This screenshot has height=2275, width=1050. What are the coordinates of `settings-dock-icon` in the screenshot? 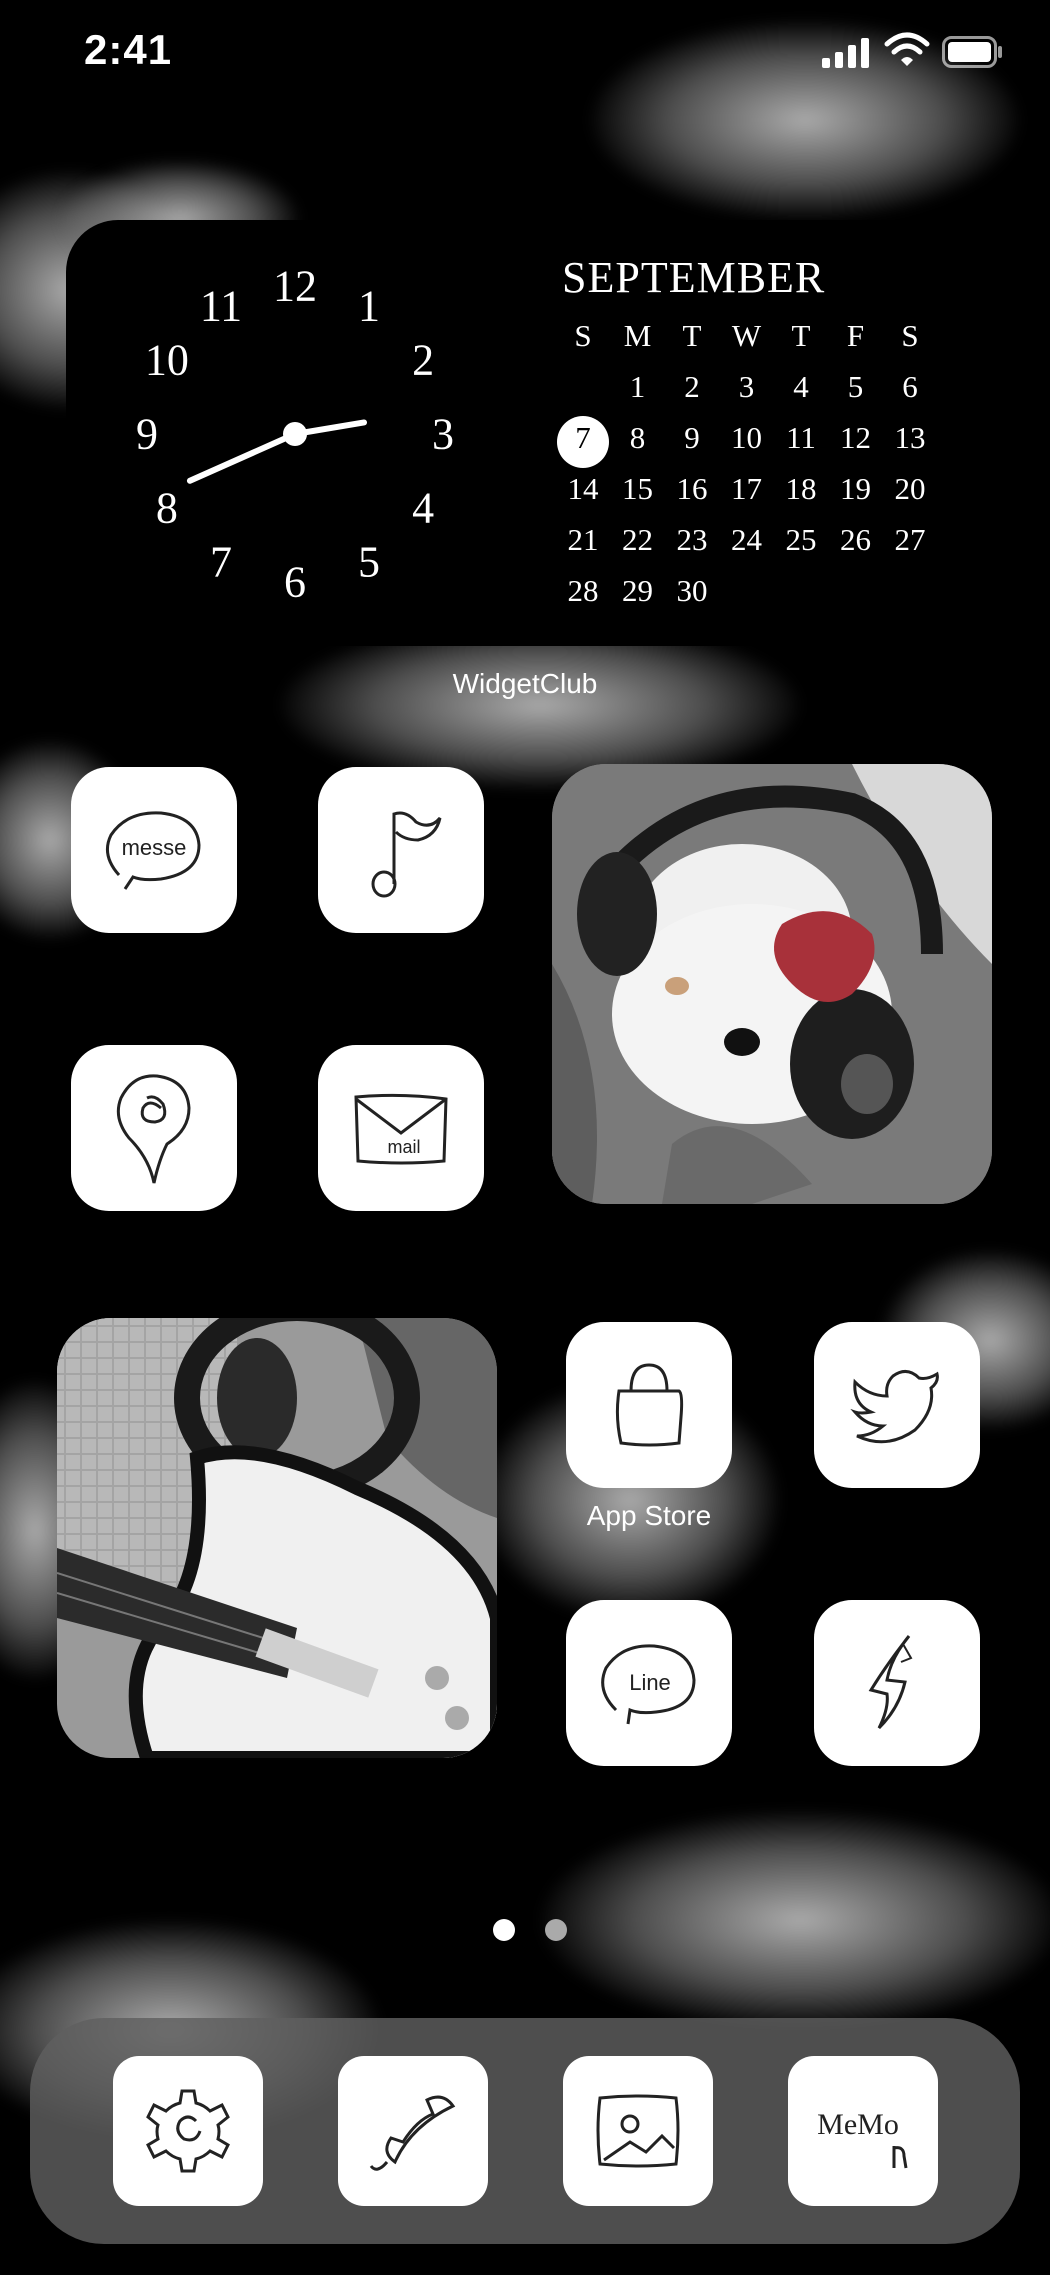 It's located at (188, 2131).